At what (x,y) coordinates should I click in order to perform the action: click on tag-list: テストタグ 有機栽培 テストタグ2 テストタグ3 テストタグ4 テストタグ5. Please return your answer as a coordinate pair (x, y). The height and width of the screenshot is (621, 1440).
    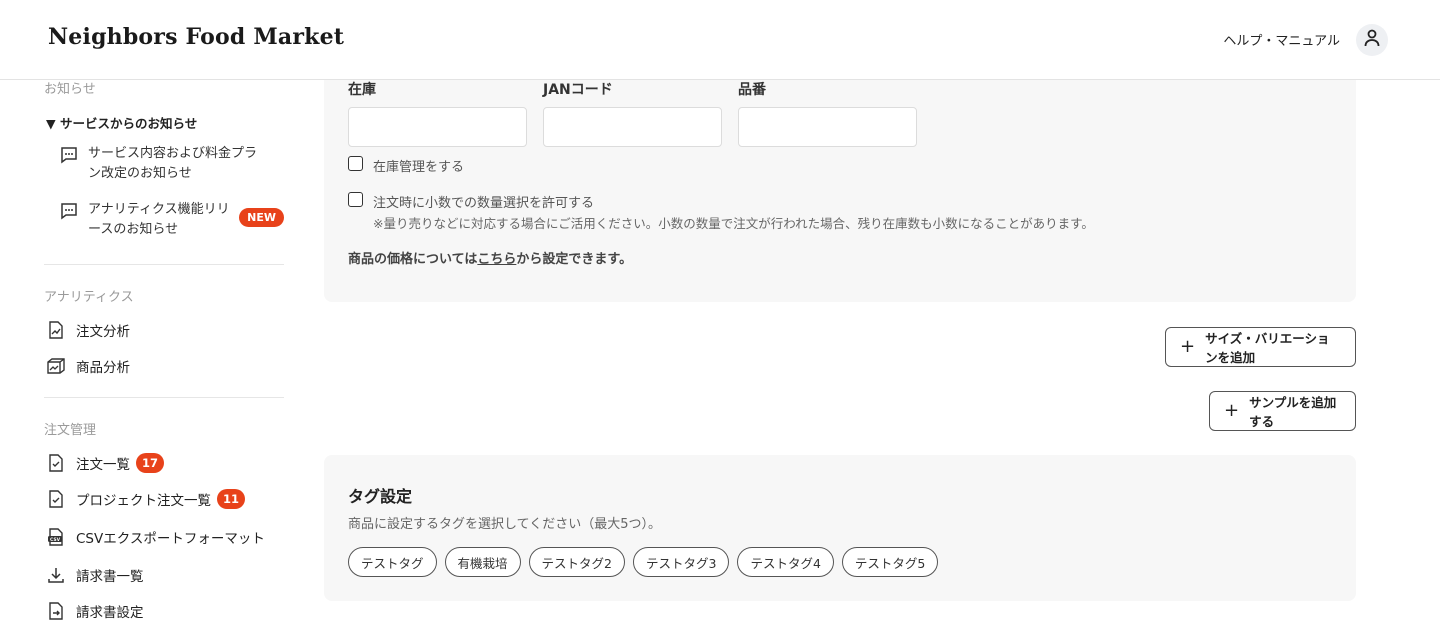
    Looking at the image, I should click on (643, 562).